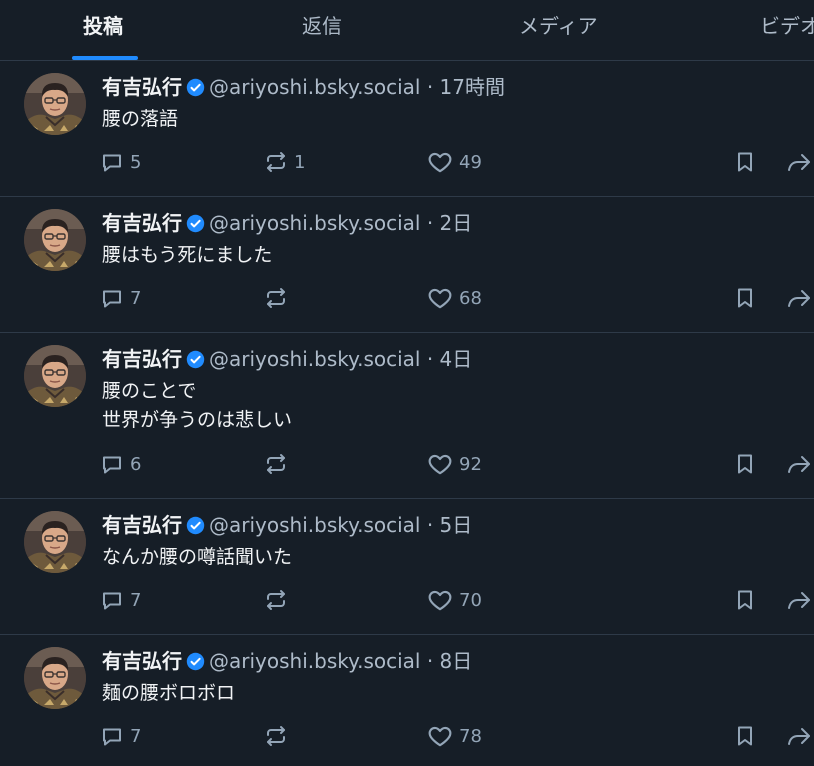  Describe the element at coordinates (140, 119) in the screenshot. I see `post-text: 腰の落語` at that location.